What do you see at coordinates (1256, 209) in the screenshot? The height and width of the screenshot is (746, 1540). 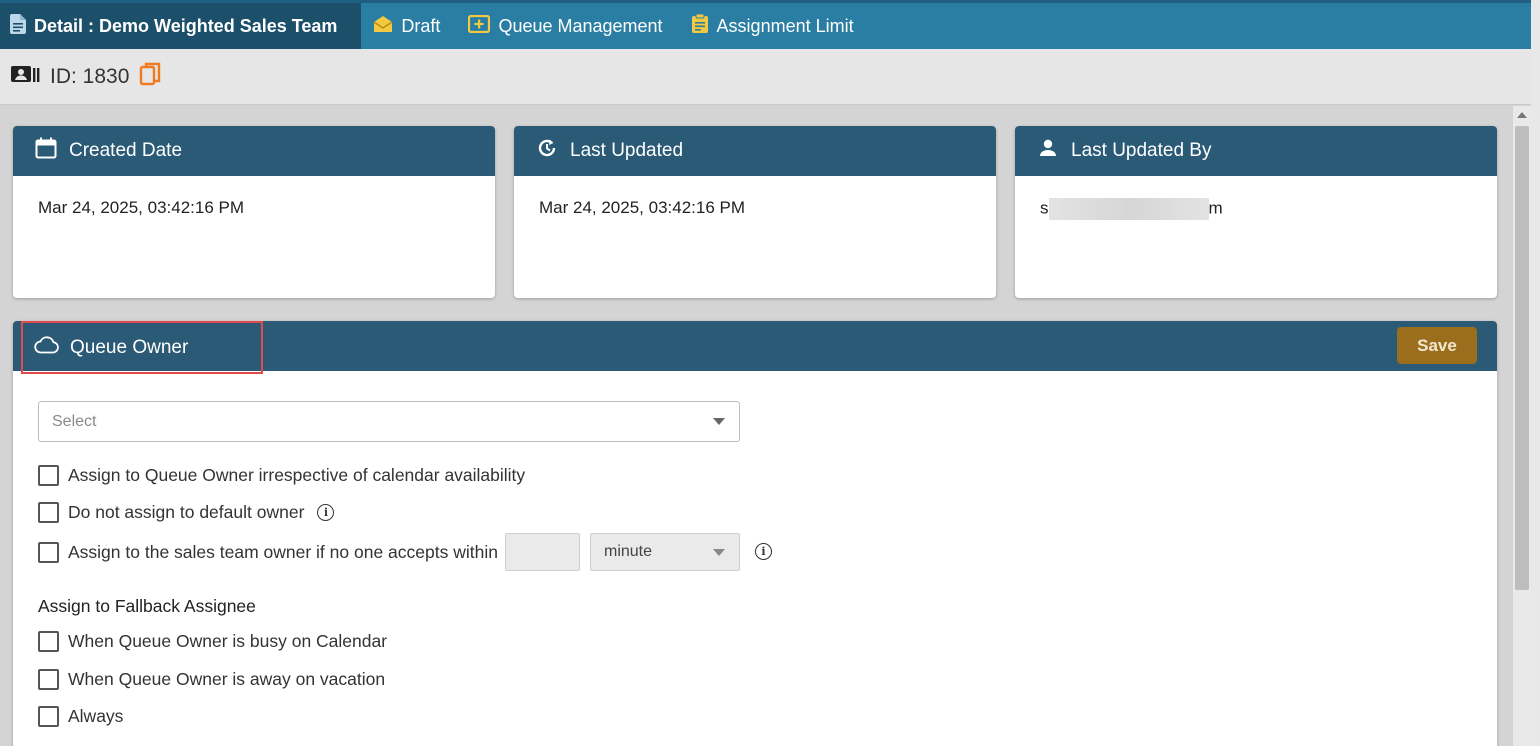 I see `last-updated-by-value: sm` at bounding box center [1256, 209].